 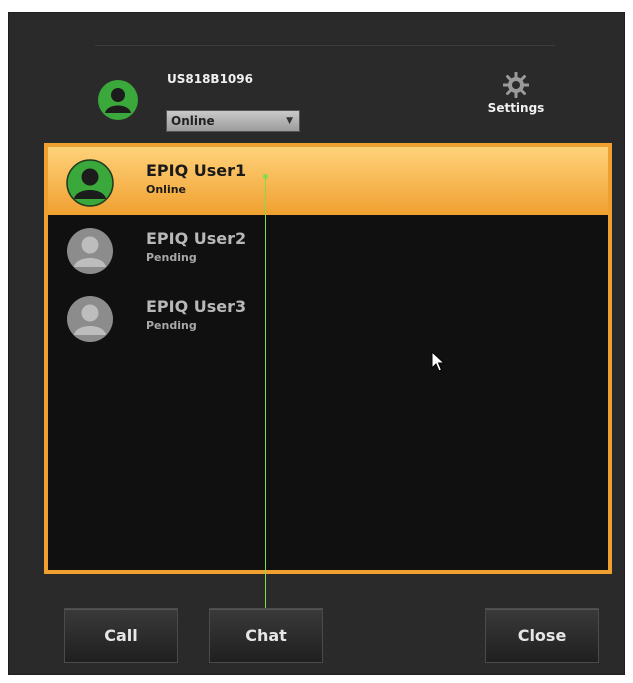 I want to click on call-button: Call, so click(x=121, y=635).